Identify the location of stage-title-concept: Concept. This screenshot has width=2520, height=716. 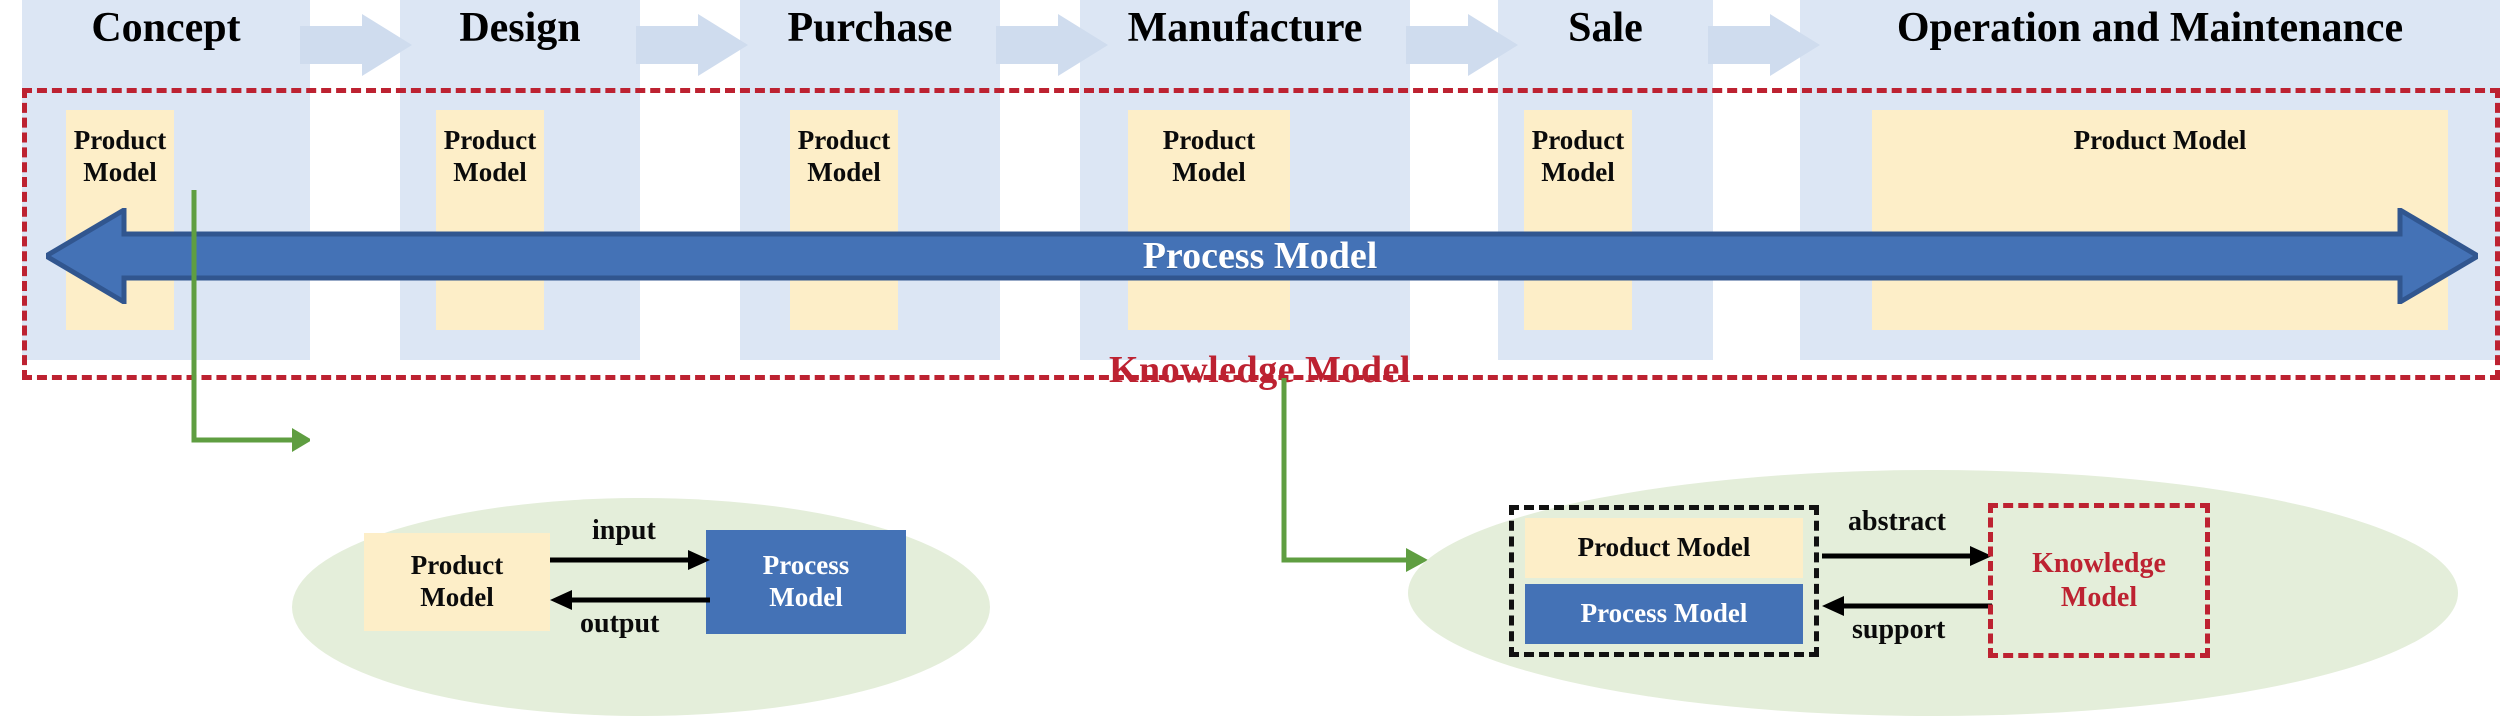
(166, 28).